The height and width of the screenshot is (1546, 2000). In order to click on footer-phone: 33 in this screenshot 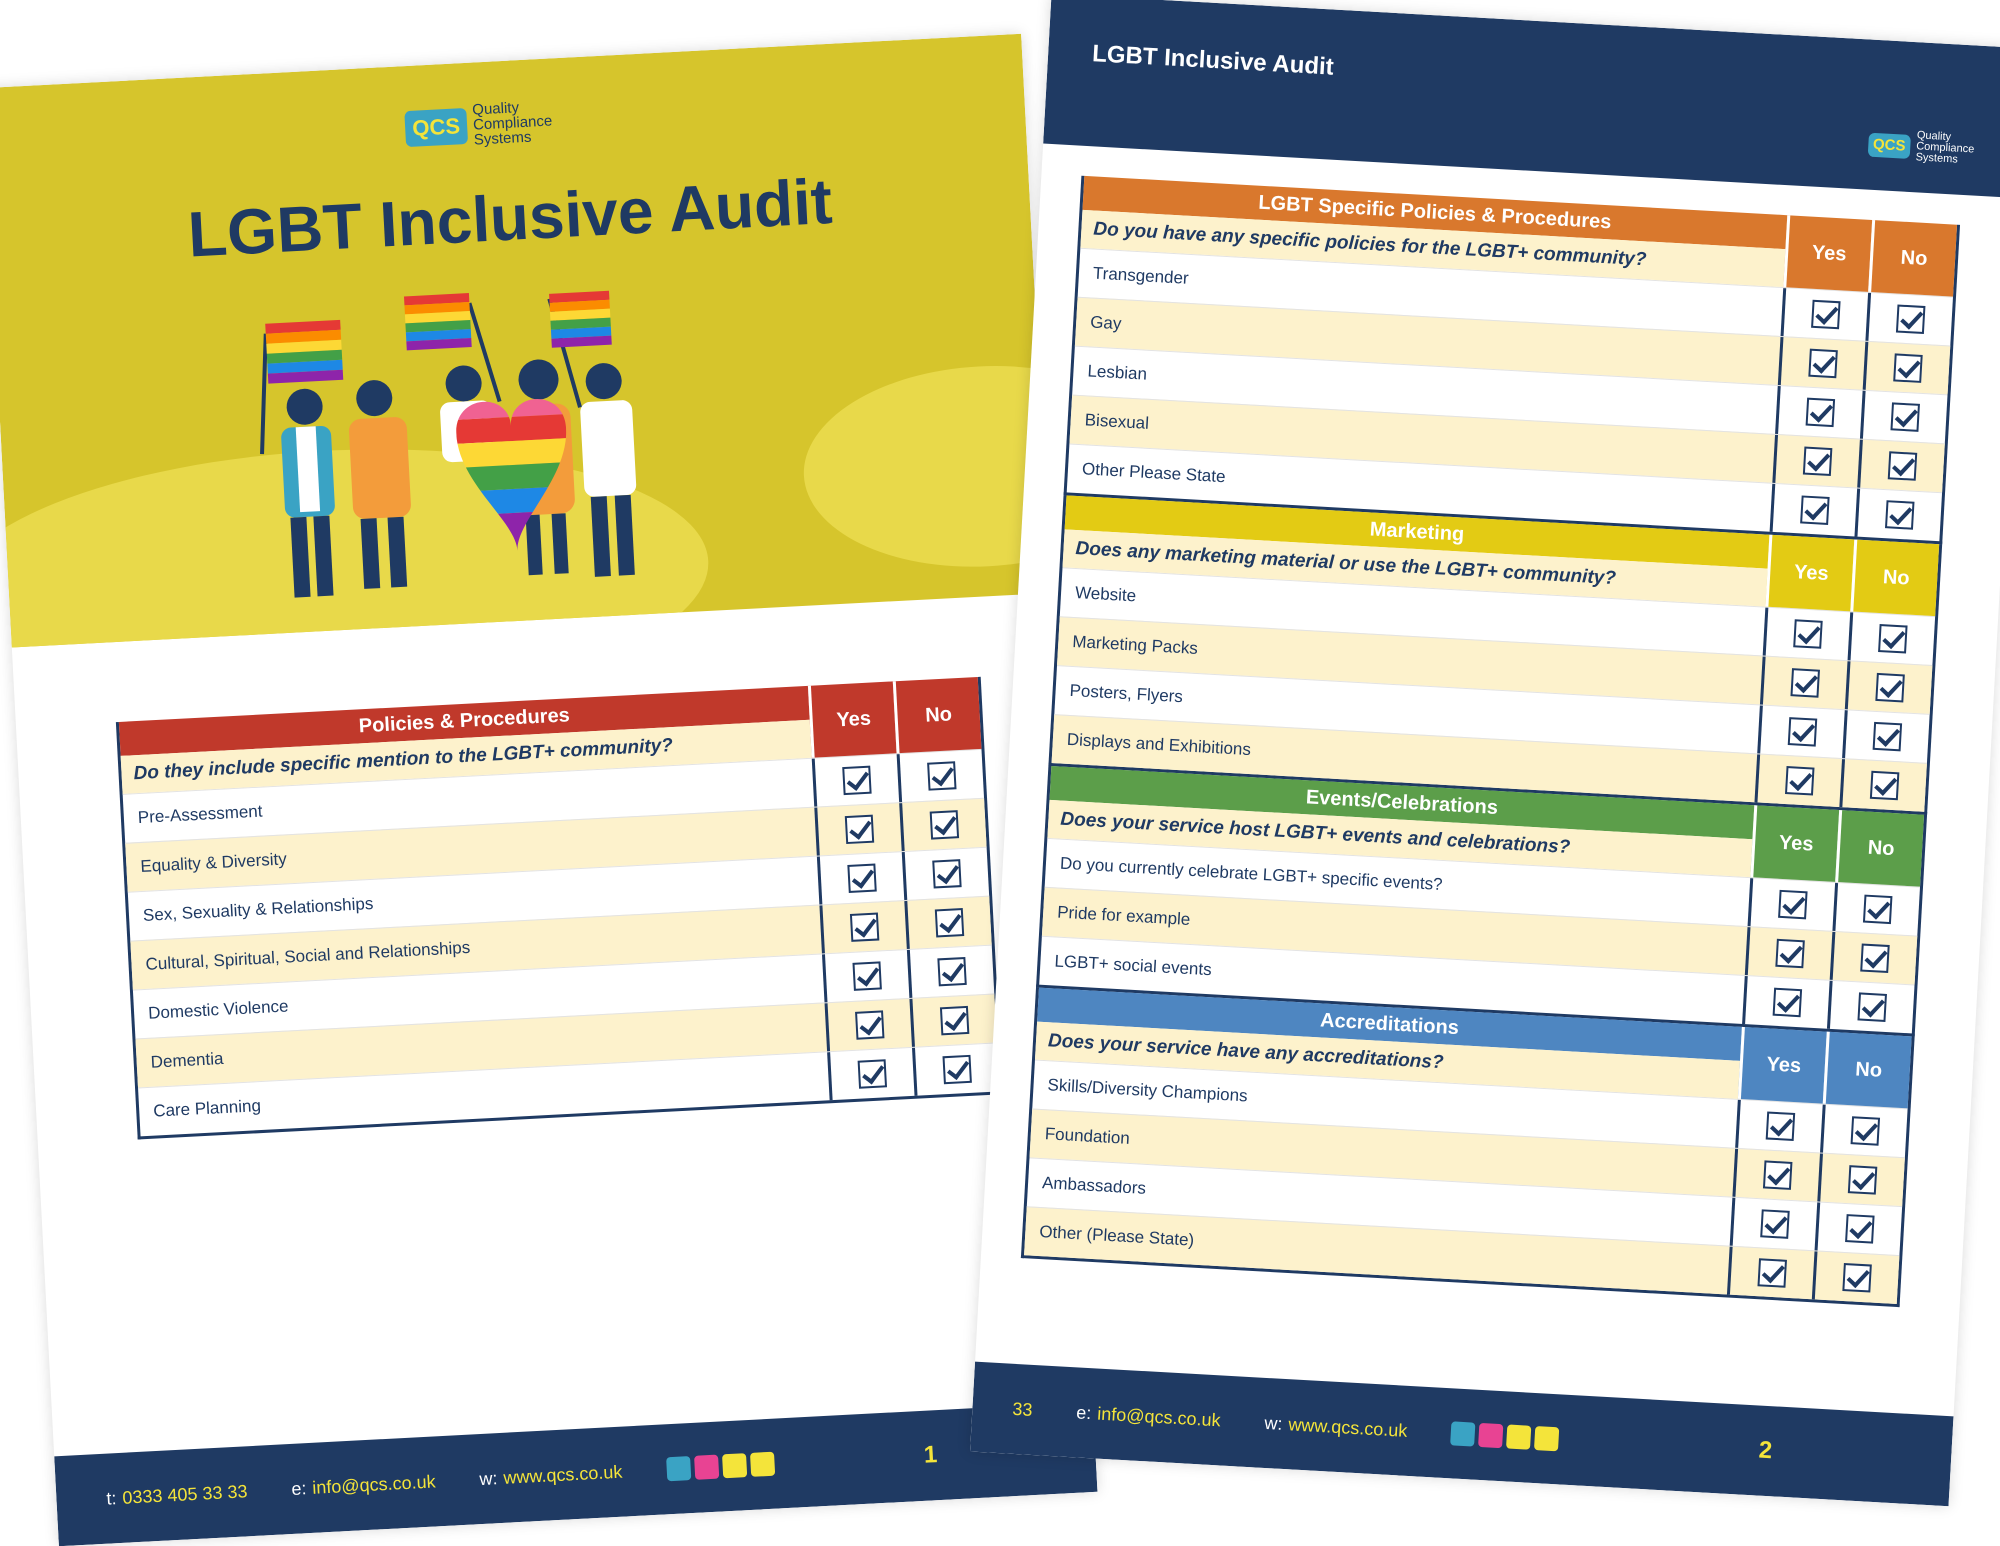, I will do `click(1022, 1409)`.